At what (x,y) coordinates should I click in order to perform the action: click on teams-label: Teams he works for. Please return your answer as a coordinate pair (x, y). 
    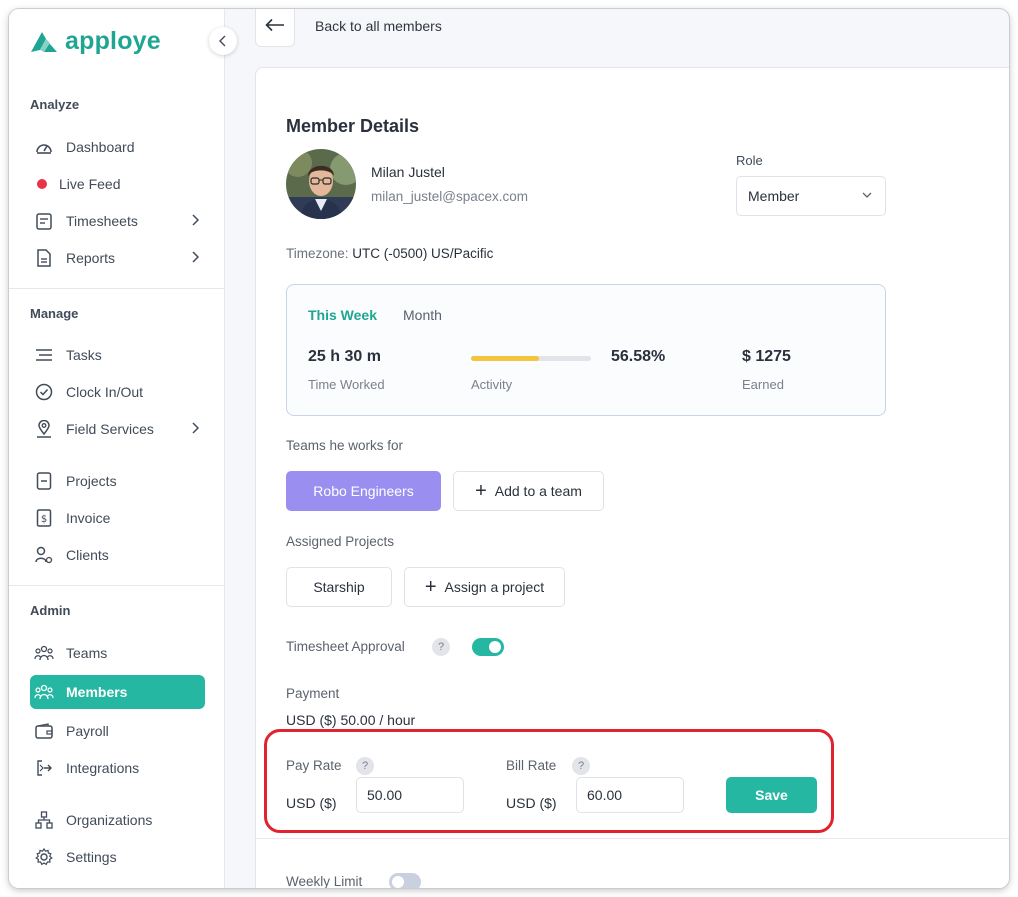
    Looking at the image, I should click on (345, 445).